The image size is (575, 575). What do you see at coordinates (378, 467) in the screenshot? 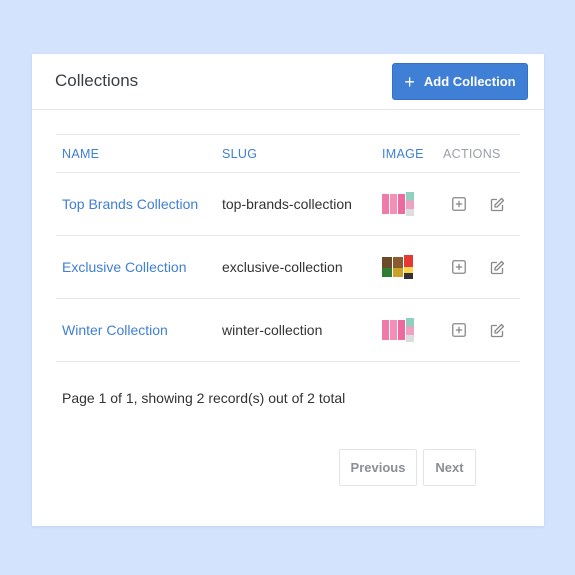
I see `previous-button: Previous` at bounding box center [378, 467].